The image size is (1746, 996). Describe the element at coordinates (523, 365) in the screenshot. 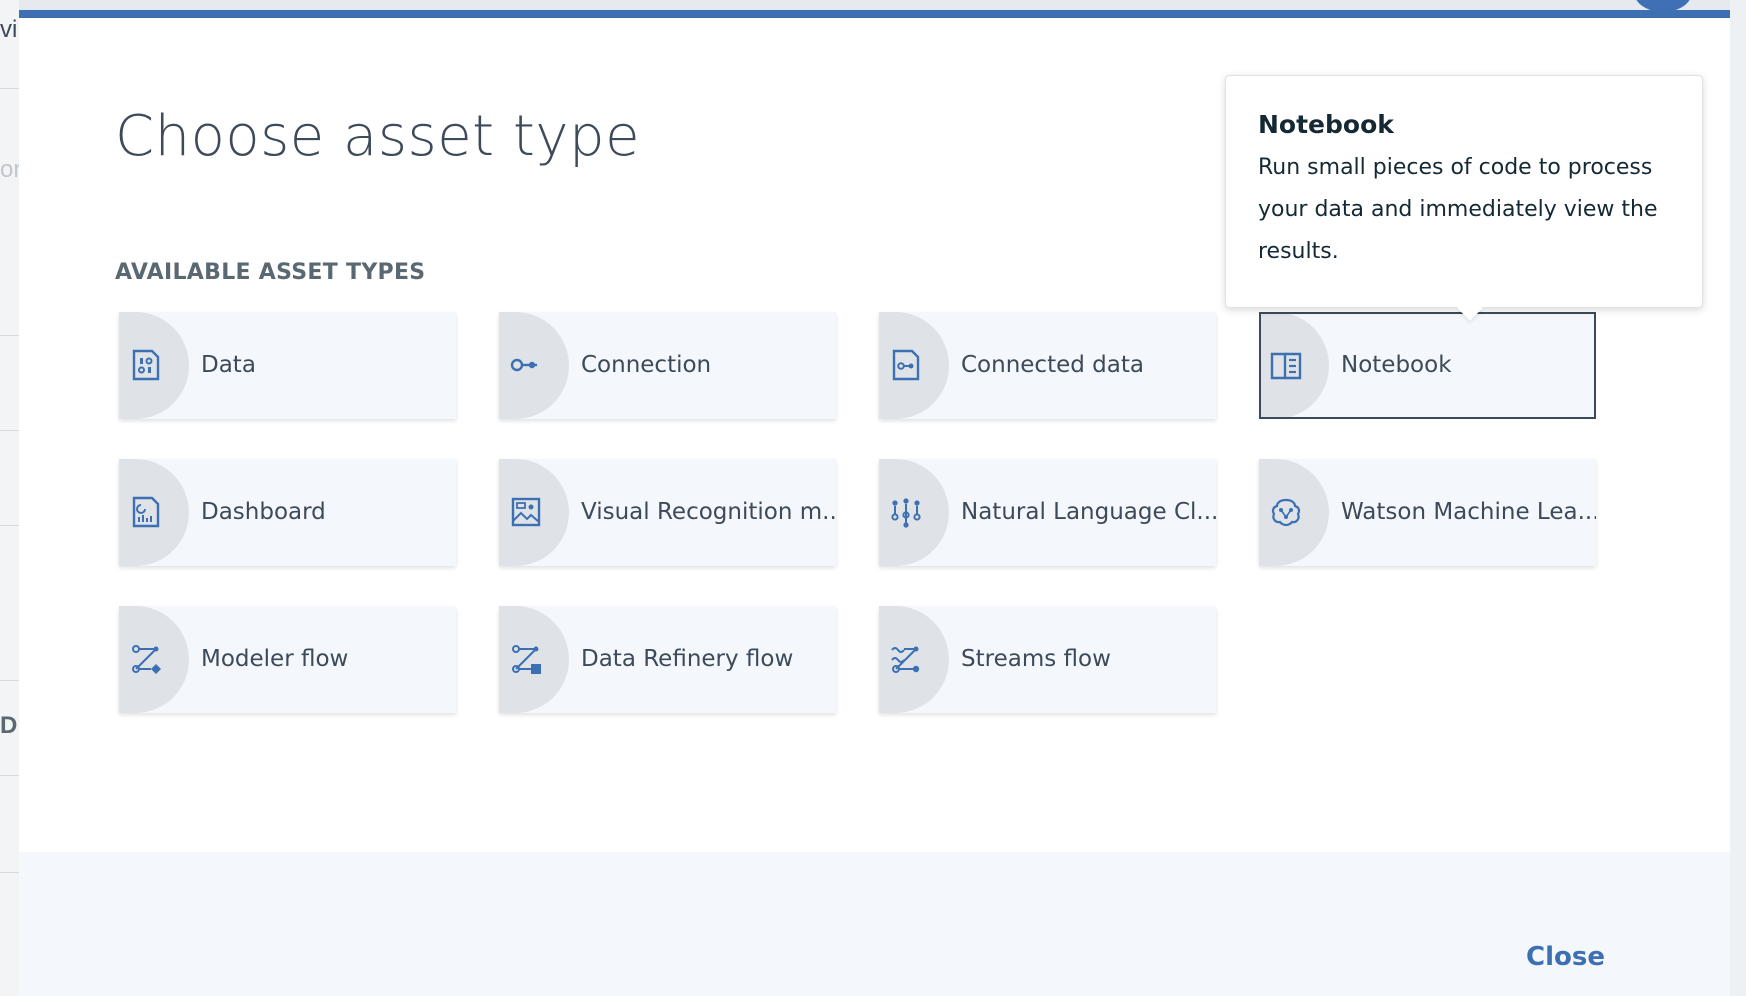

I see `connection-icon` at that location.